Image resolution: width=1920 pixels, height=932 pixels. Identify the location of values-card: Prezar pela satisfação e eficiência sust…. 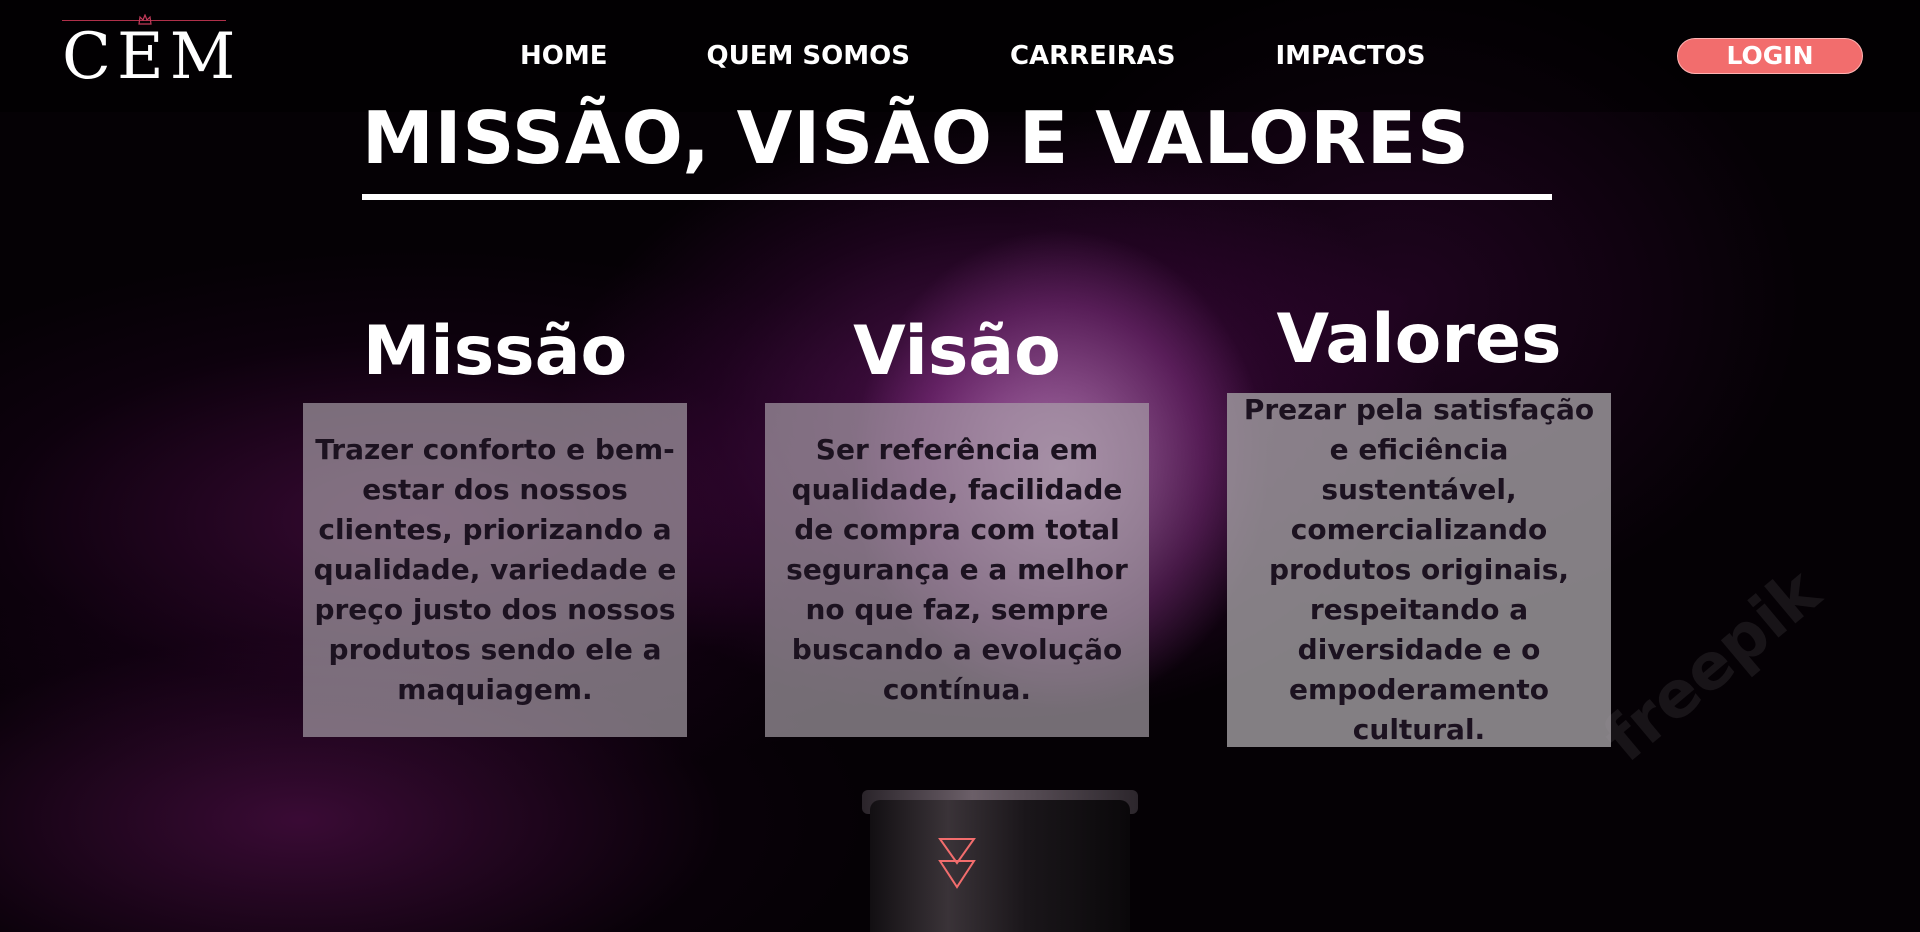
(1419, 570).